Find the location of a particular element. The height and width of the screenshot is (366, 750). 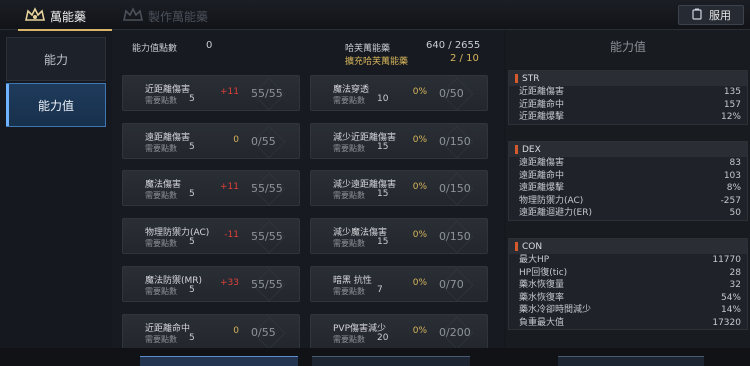

sidebar-item-stats: 能力值 is located at coordinates (56, 105).